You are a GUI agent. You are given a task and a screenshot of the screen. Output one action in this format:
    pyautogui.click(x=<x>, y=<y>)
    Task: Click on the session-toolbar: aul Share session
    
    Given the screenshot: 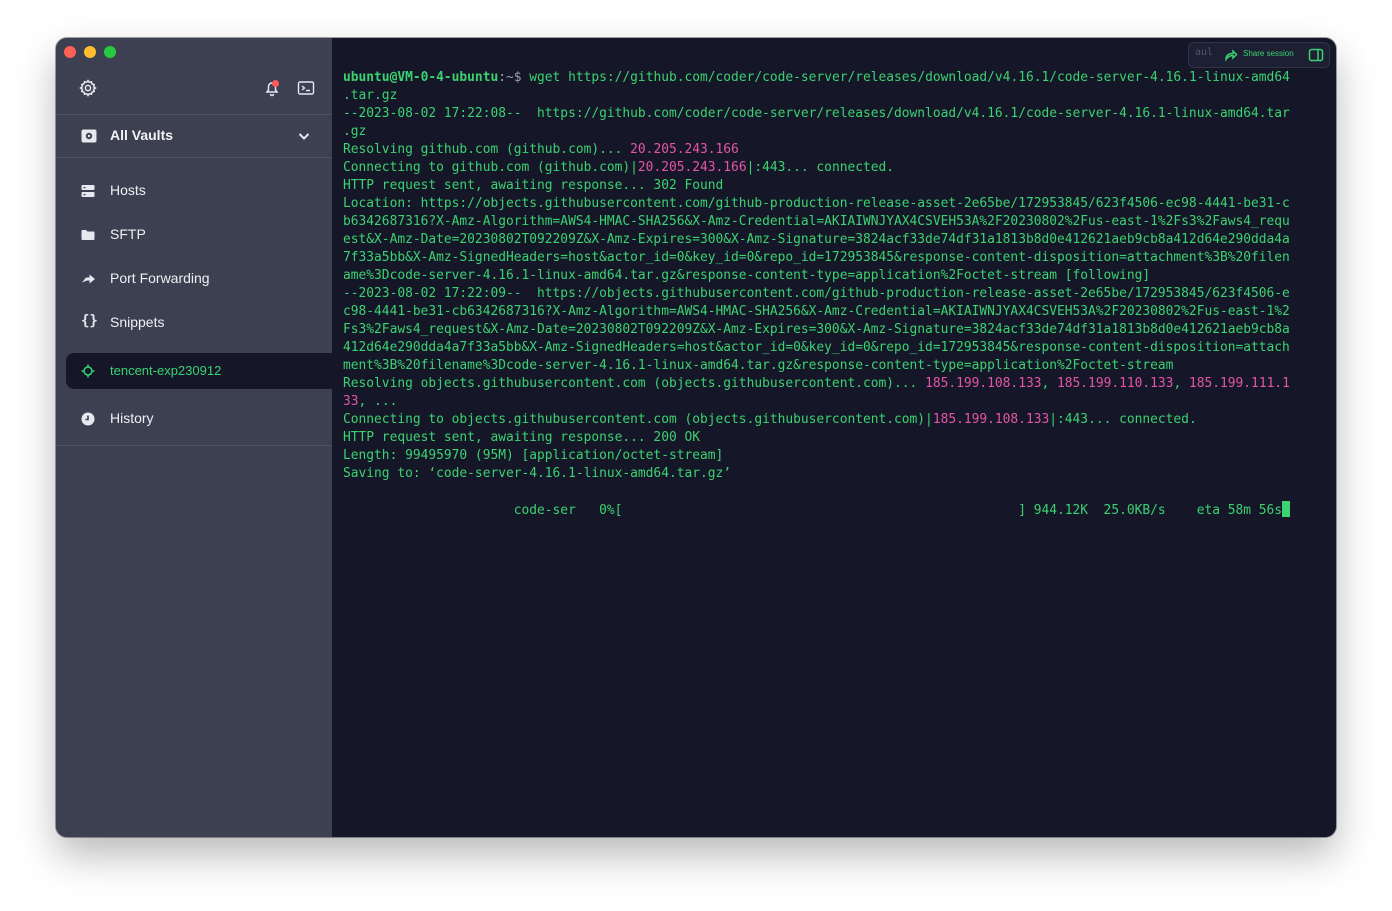 What is the action you would take?
    pyautogui.click(x=1259, y=55)
    